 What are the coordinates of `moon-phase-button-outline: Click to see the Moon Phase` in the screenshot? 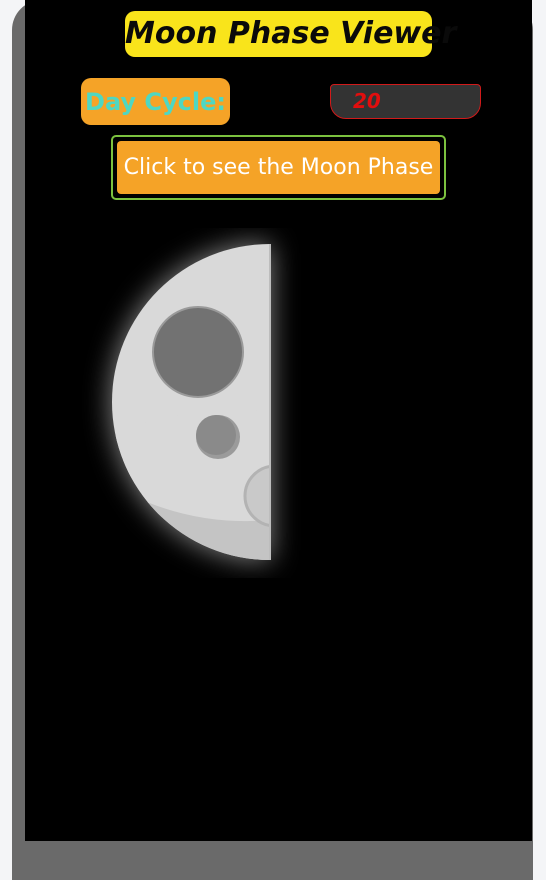 It's located at (278, 167).